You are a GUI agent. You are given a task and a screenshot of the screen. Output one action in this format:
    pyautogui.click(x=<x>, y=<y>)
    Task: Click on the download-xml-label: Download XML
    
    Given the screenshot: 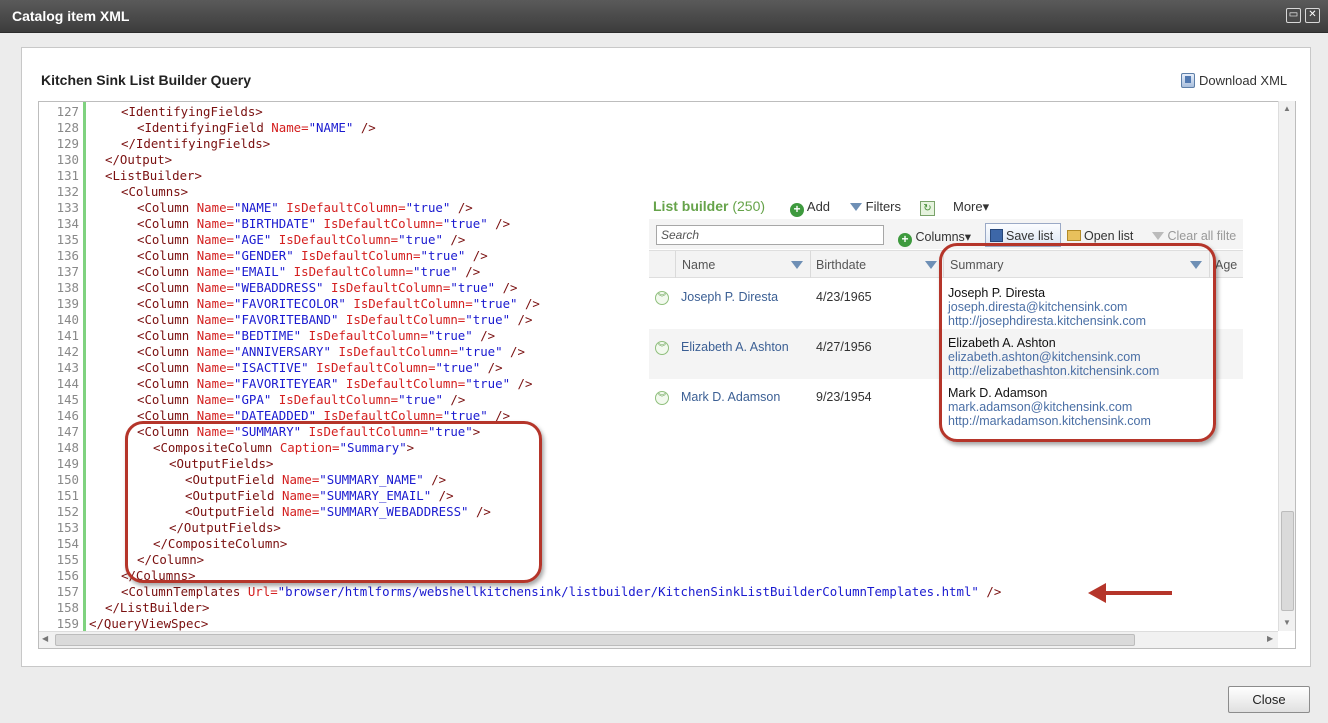 What is the action you would take?
    pyautogui.click(x=1243, y=80)
    